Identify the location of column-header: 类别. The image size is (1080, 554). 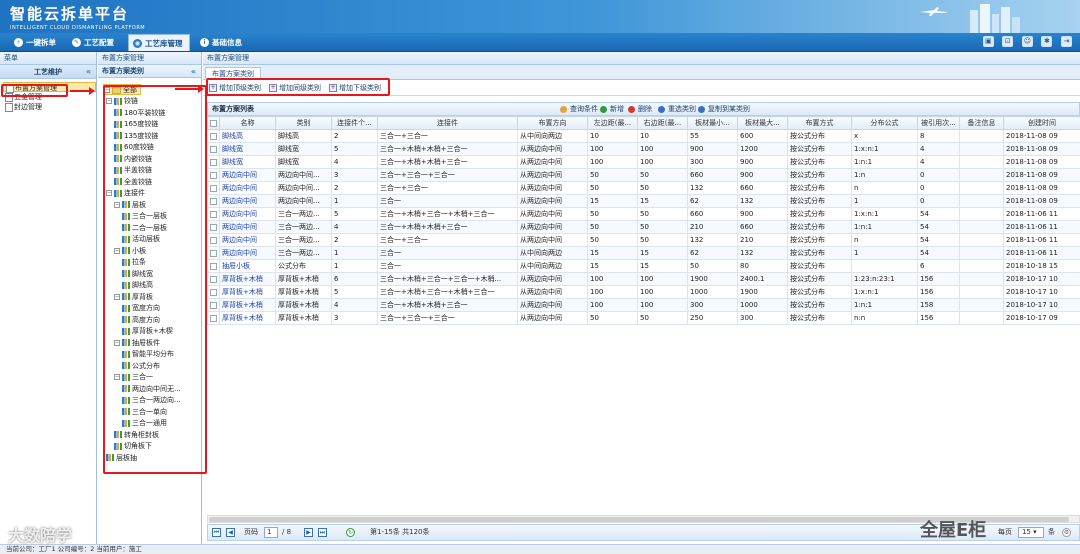
(303, 123).